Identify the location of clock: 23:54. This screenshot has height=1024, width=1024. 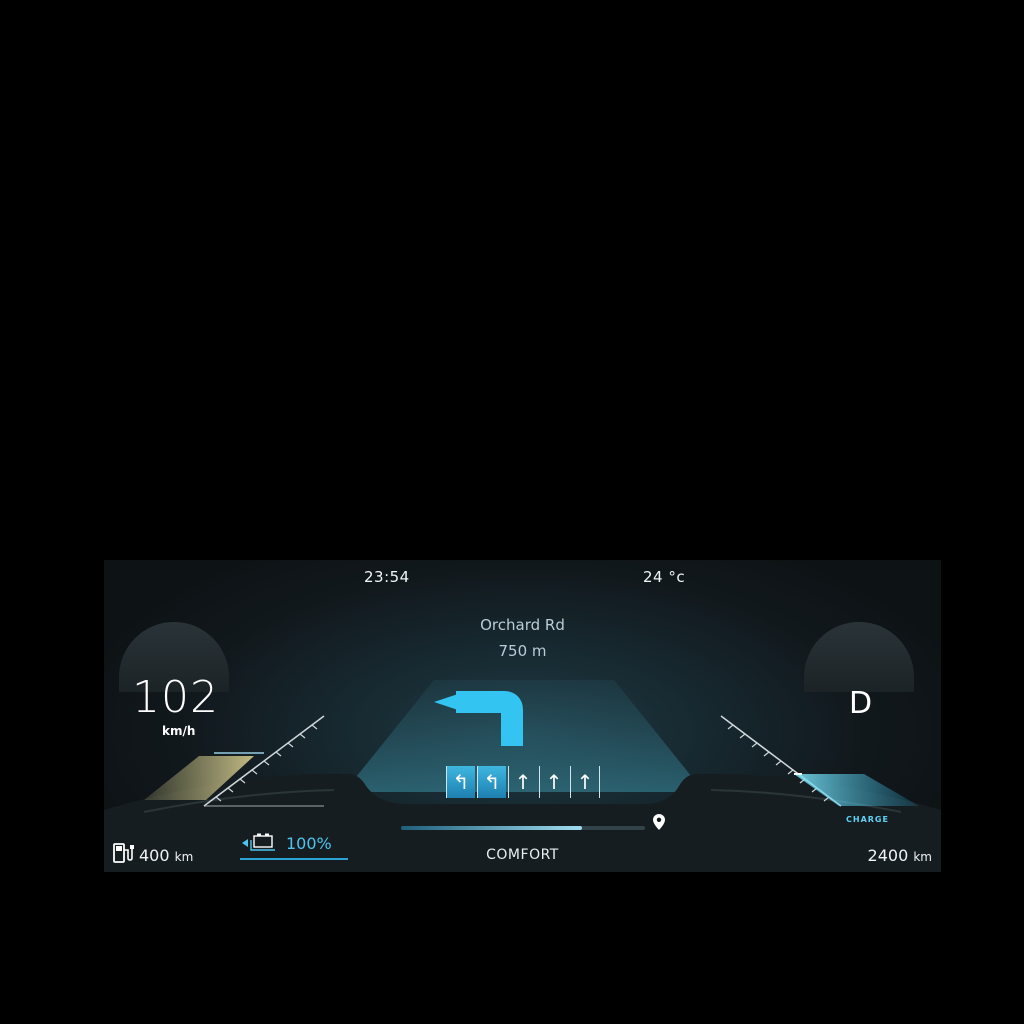
(387, 577).